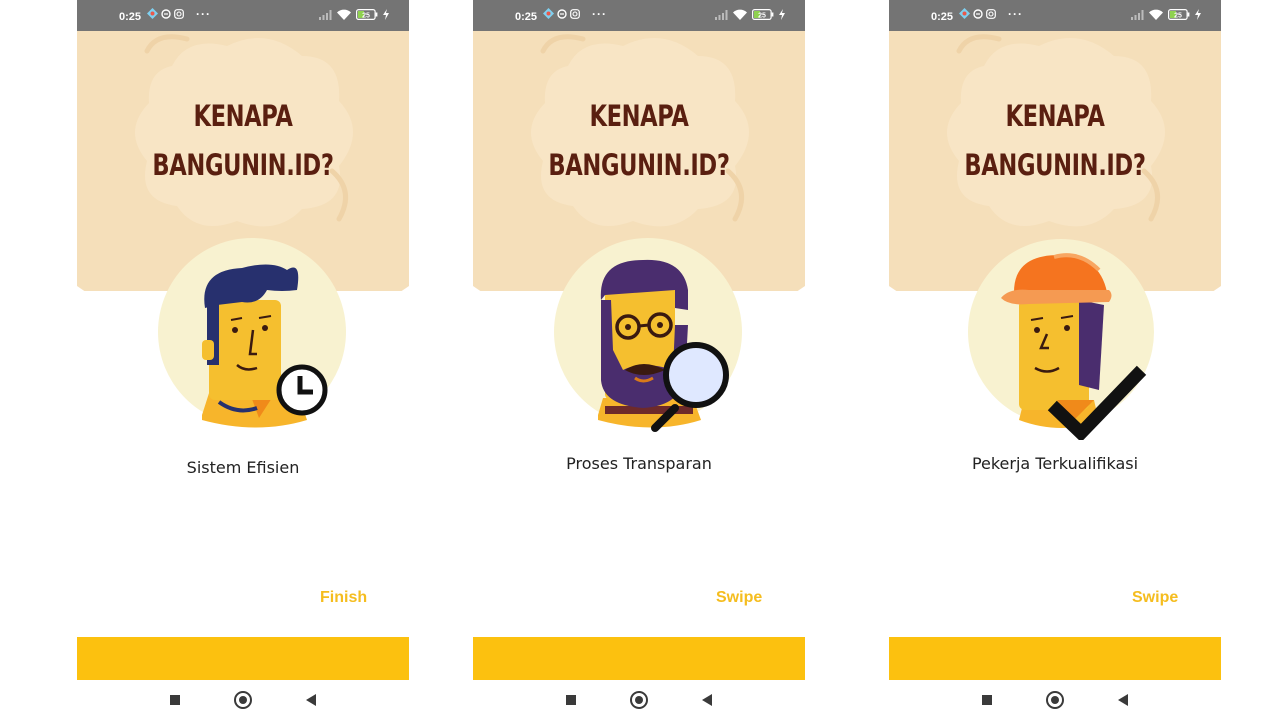  Describe the element at coordinates (639, 463) in the screenshot. I see `feature-label: Proses Transparan` at that location.